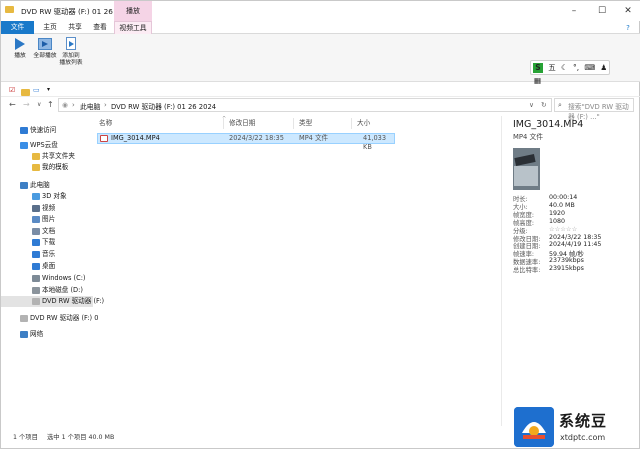 Image resolution: width=640 pixels, height=449 pixels. What do you see at coordinates (65, 105) in the screenshot?
I see `drive-icon: ◉` at bounding box center [65, 105].